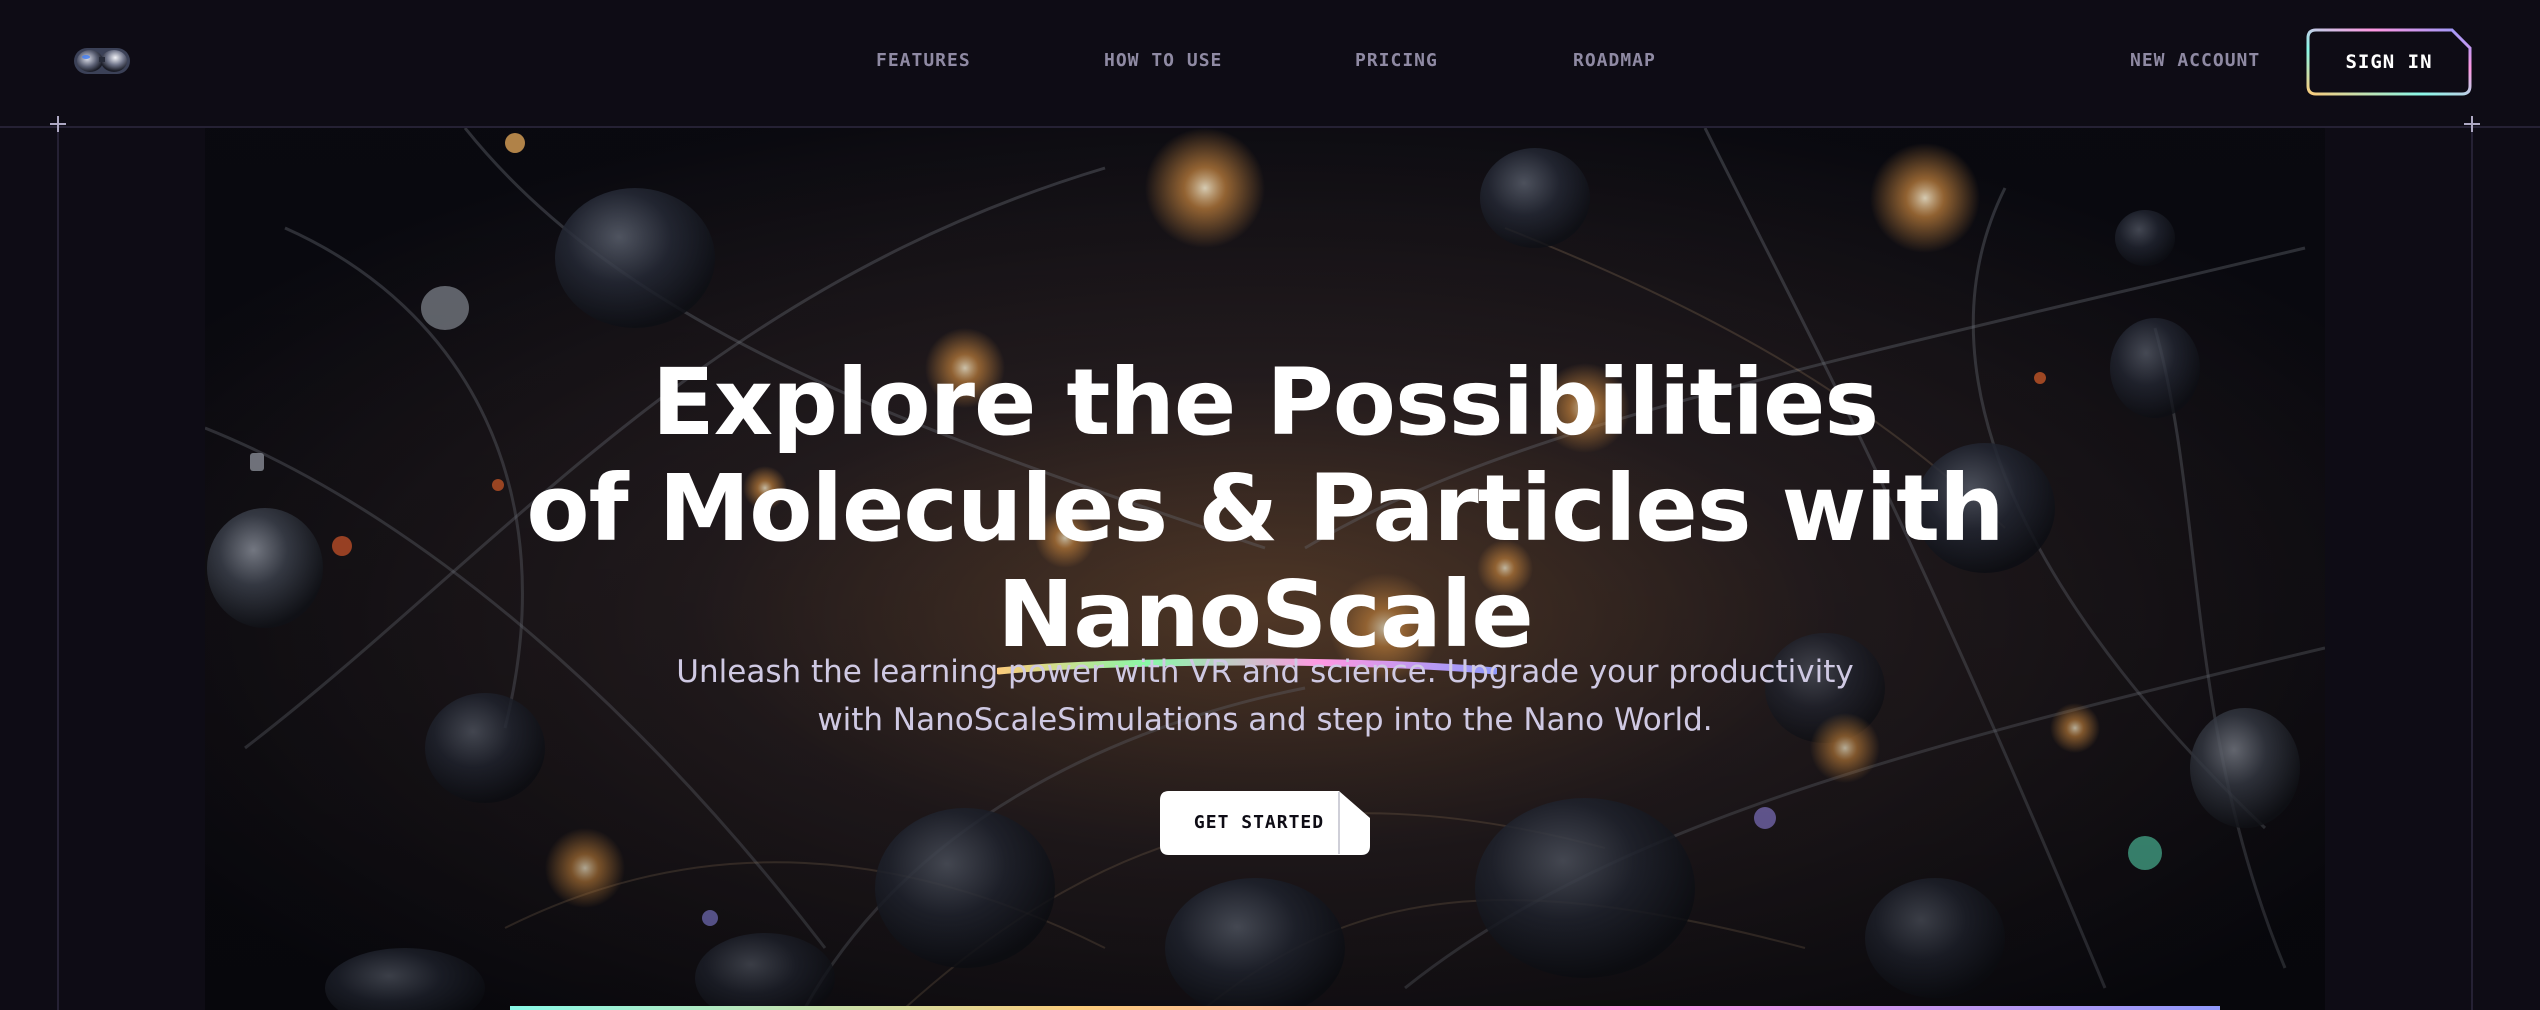 This screenshot has height=1010, width=2540. What do you see at coordinates (58, 568) in the screenshot?
I see `frame-line-left` at bounding box center [58, 568].